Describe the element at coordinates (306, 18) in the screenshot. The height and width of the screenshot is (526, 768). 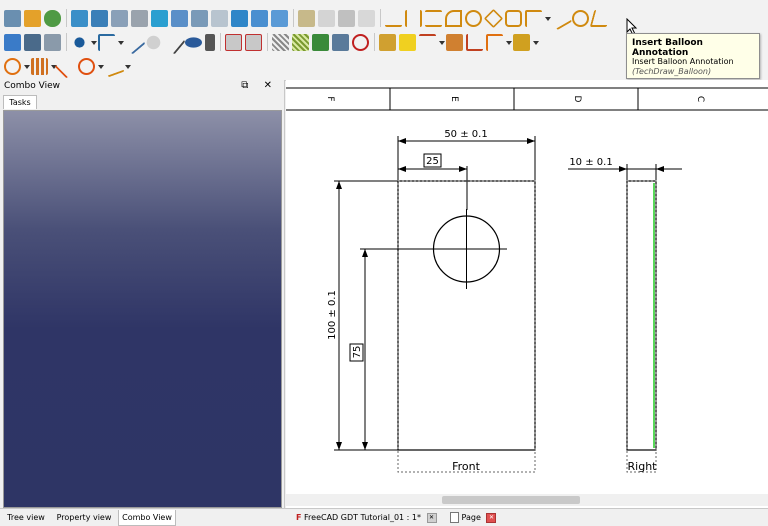
I see `export-svg-icon` at that location.